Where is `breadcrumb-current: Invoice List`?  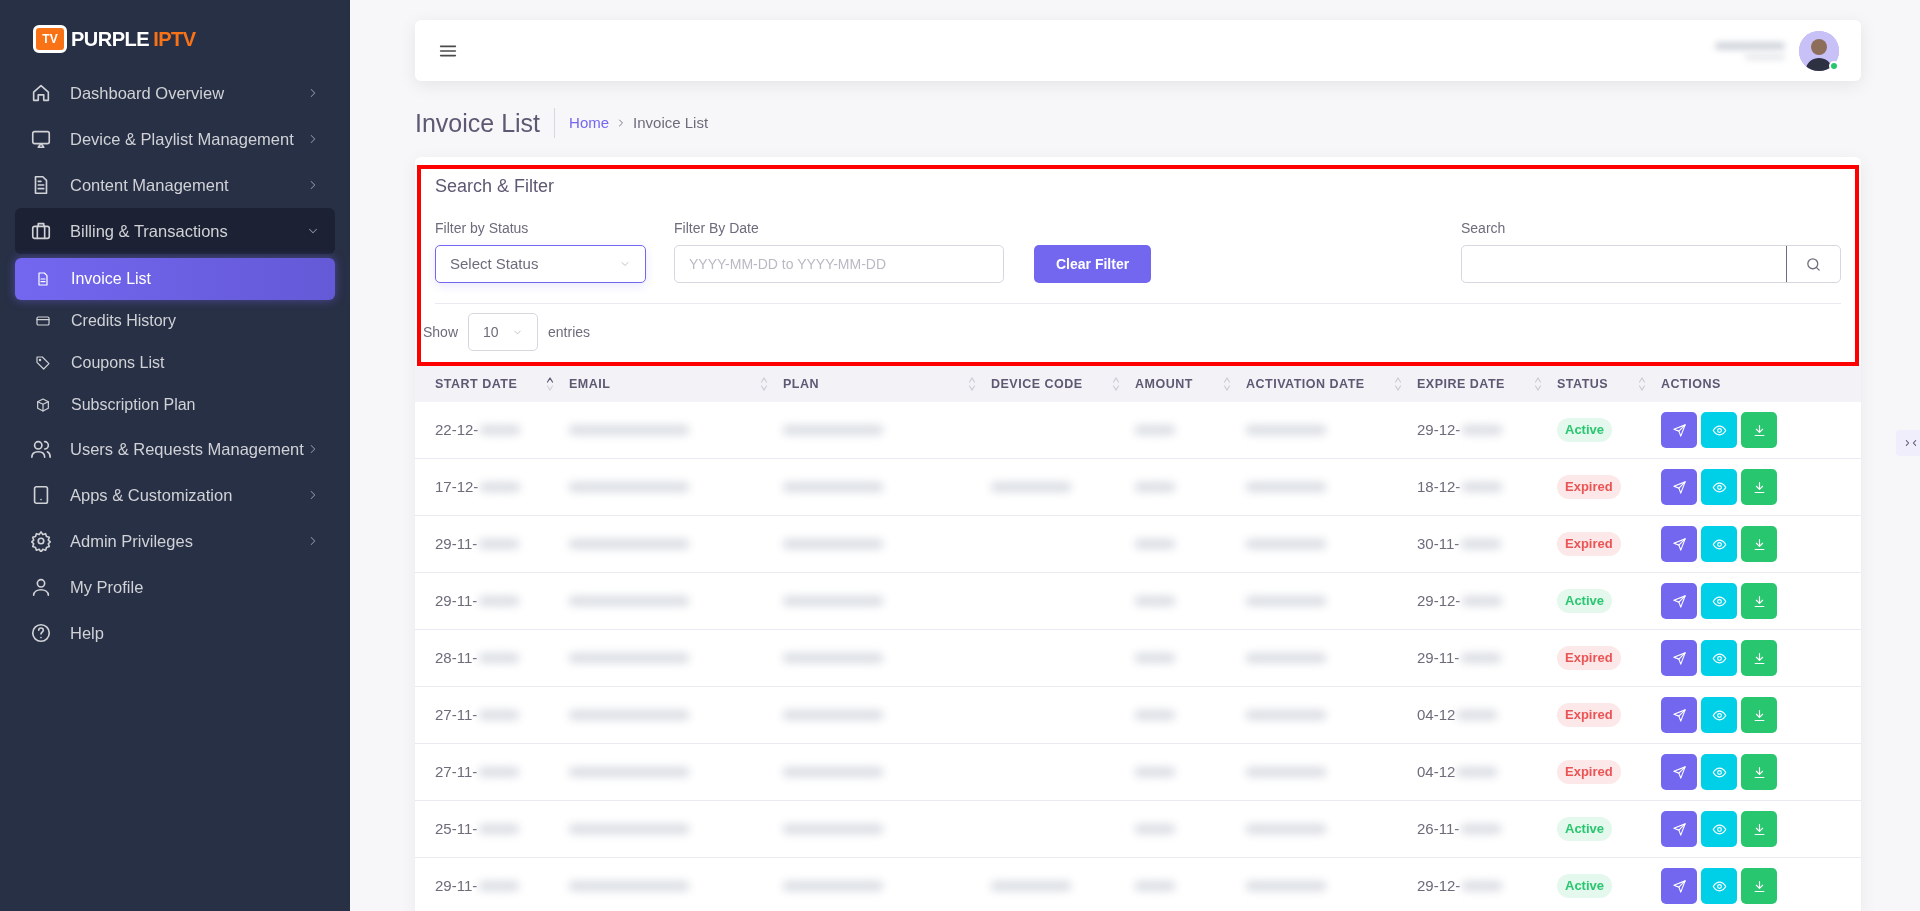
breadcrumb-current: Invoice List is located at coordinates (671, 122).